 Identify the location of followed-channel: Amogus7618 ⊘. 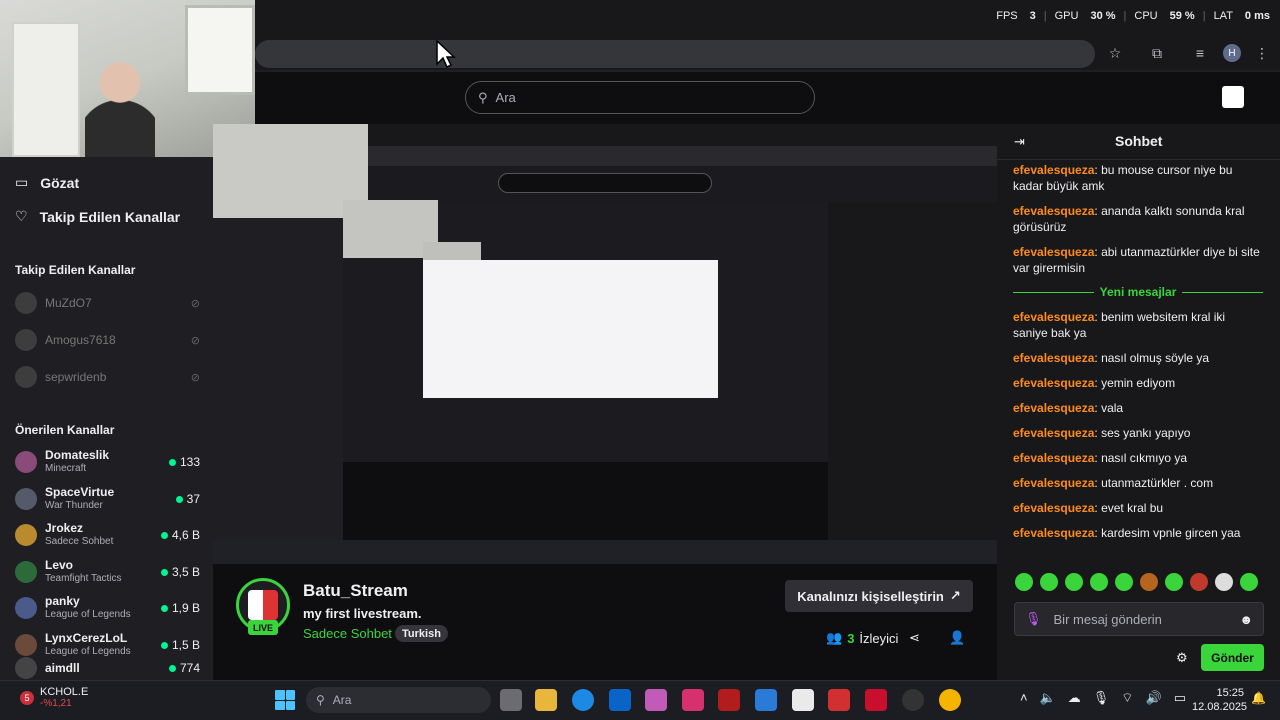
(107, 340).